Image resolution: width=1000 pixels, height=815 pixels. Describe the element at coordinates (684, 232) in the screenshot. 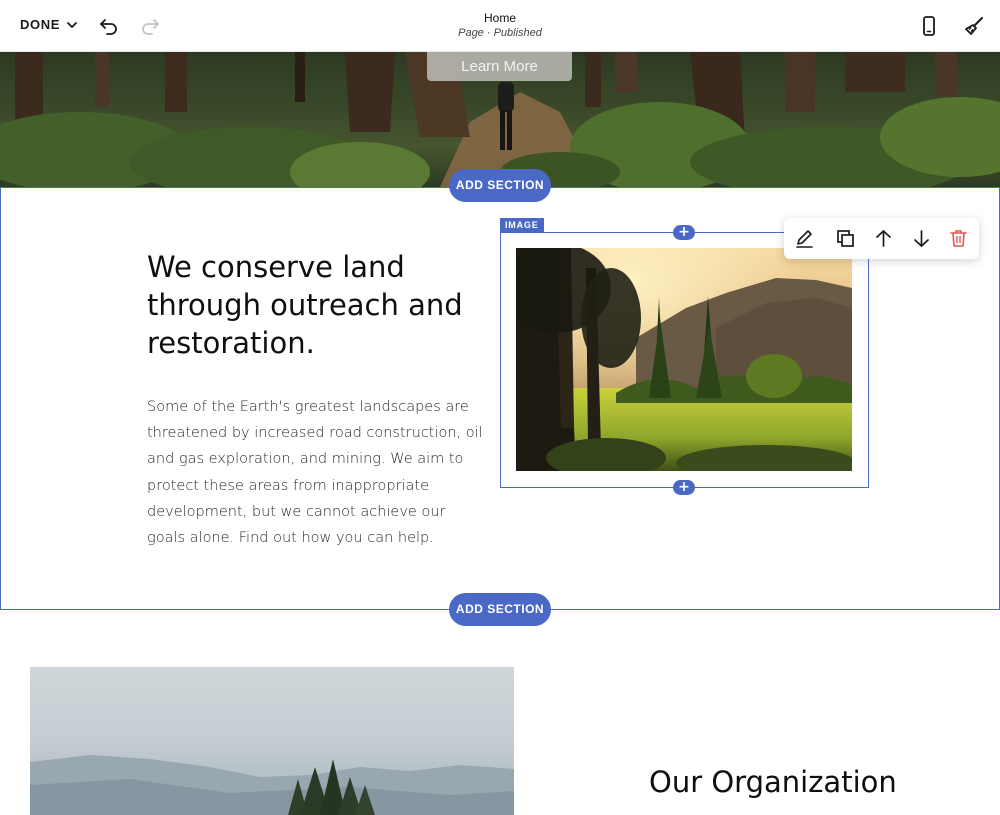

I see `insert-block-above-button: +` at that location.